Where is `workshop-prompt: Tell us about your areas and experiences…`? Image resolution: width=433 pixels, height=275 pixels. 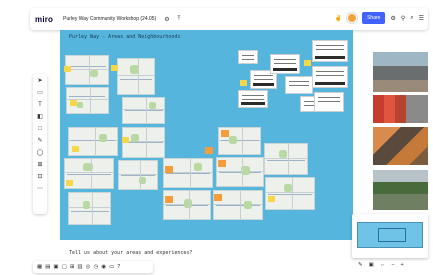 workshop-prompt: Tell us about your areas and experiences… is located at coordinates (131, 253).